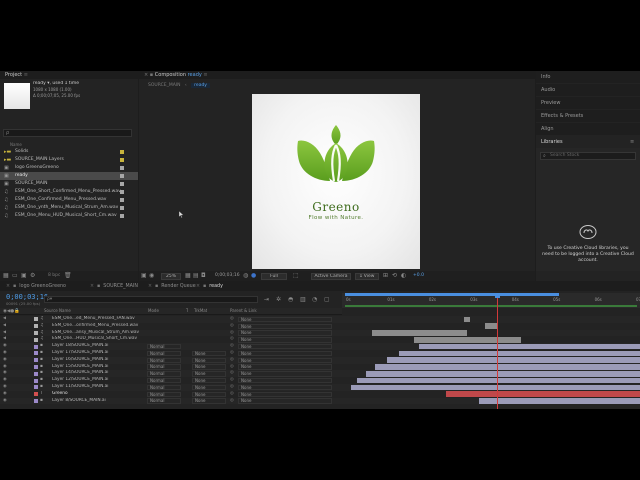 This screenshot has width=640, height=480. What do you see at coordinates (497, 351) in the screenshot?
I see `playhead` at bounding box center [497, 351].